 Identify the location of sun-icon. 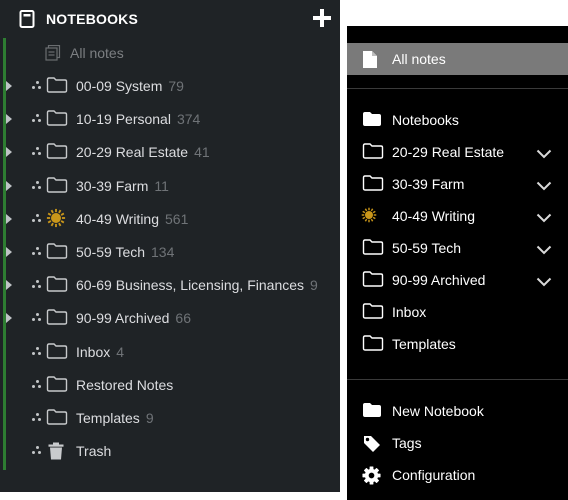
(369, 217).